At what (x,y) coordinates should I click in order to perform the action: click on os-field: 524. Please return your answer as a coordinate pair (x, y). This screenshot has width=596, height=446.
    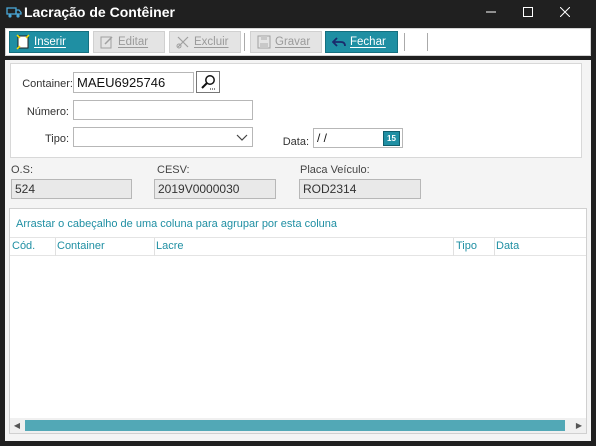
    Looking at the image, I should click on (71, 189).